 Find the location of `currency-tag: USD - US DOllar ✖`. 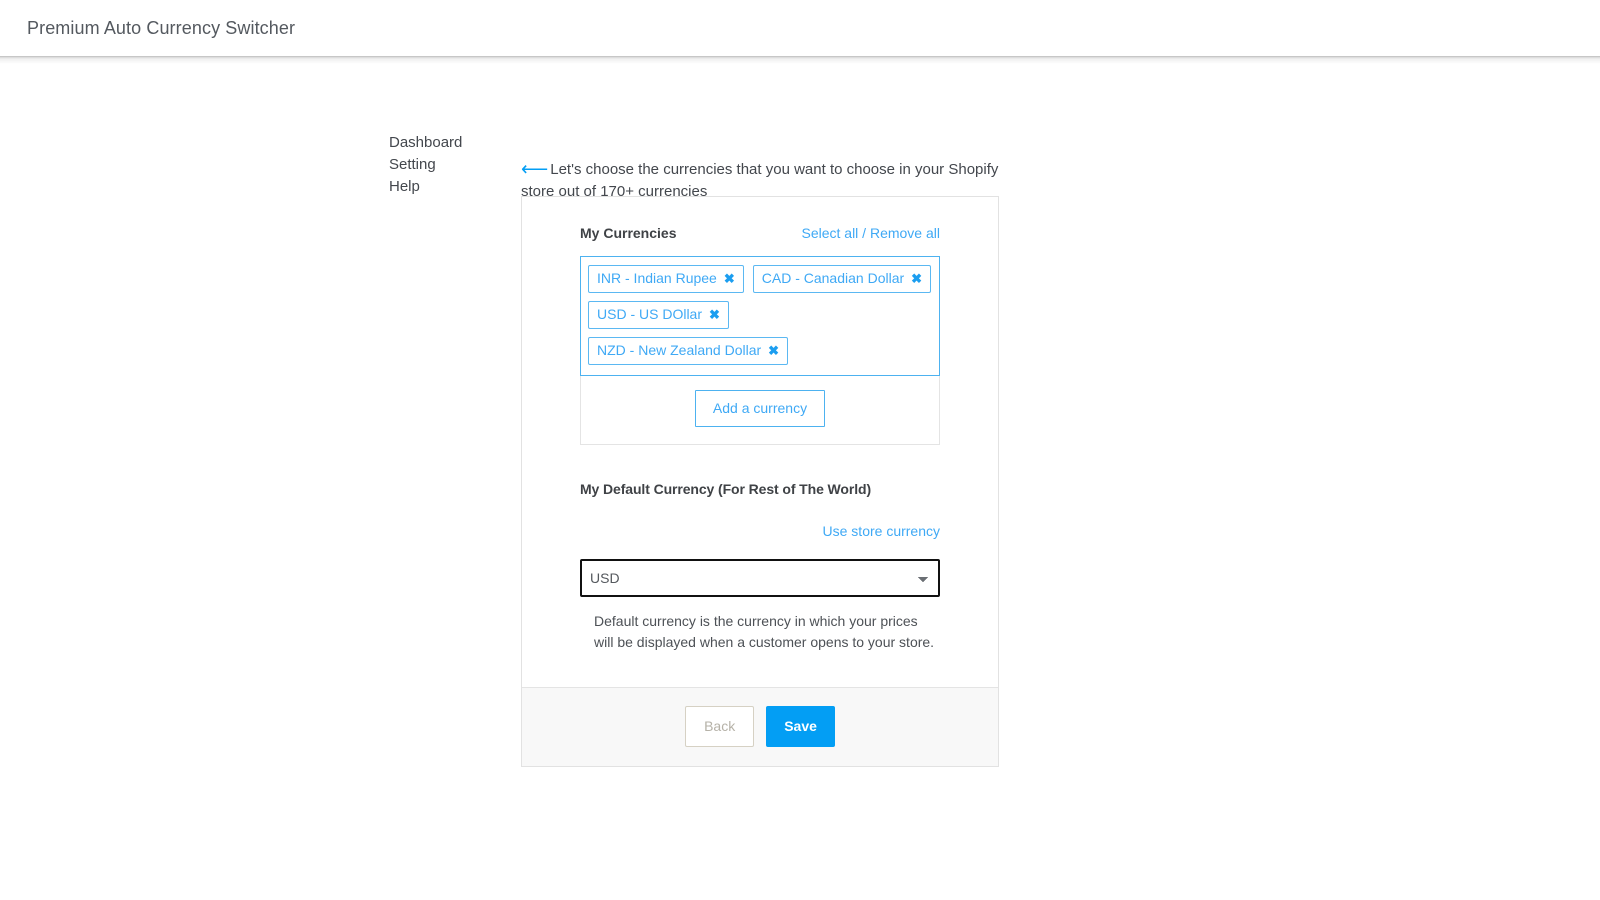

currency-tag: USD - US DOllar ✖ is located at coordinates (658, 315).